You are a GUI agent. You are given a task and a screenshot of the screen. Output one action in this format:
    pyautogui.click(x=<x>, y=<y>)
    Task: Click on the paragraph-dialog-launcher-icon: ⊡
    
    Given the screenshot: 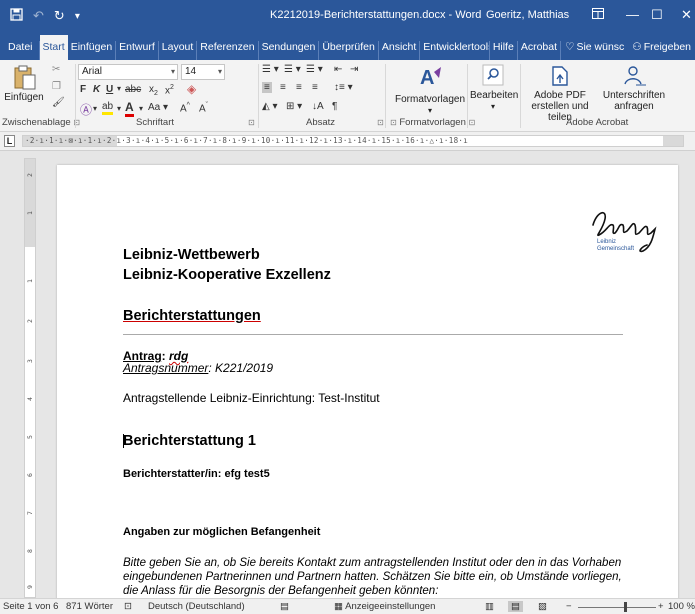 What is the action you would take?
    pyautogui.click(x=380, y=122)
    